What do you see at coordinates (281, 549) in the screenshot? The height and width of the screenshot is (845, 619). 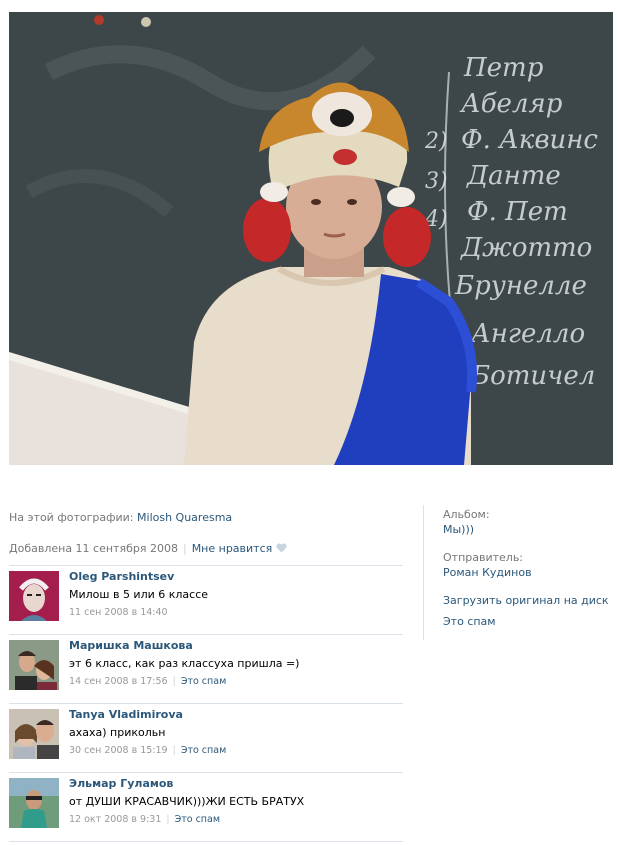 I see `heart-icon` at bounding box center [281, 549].